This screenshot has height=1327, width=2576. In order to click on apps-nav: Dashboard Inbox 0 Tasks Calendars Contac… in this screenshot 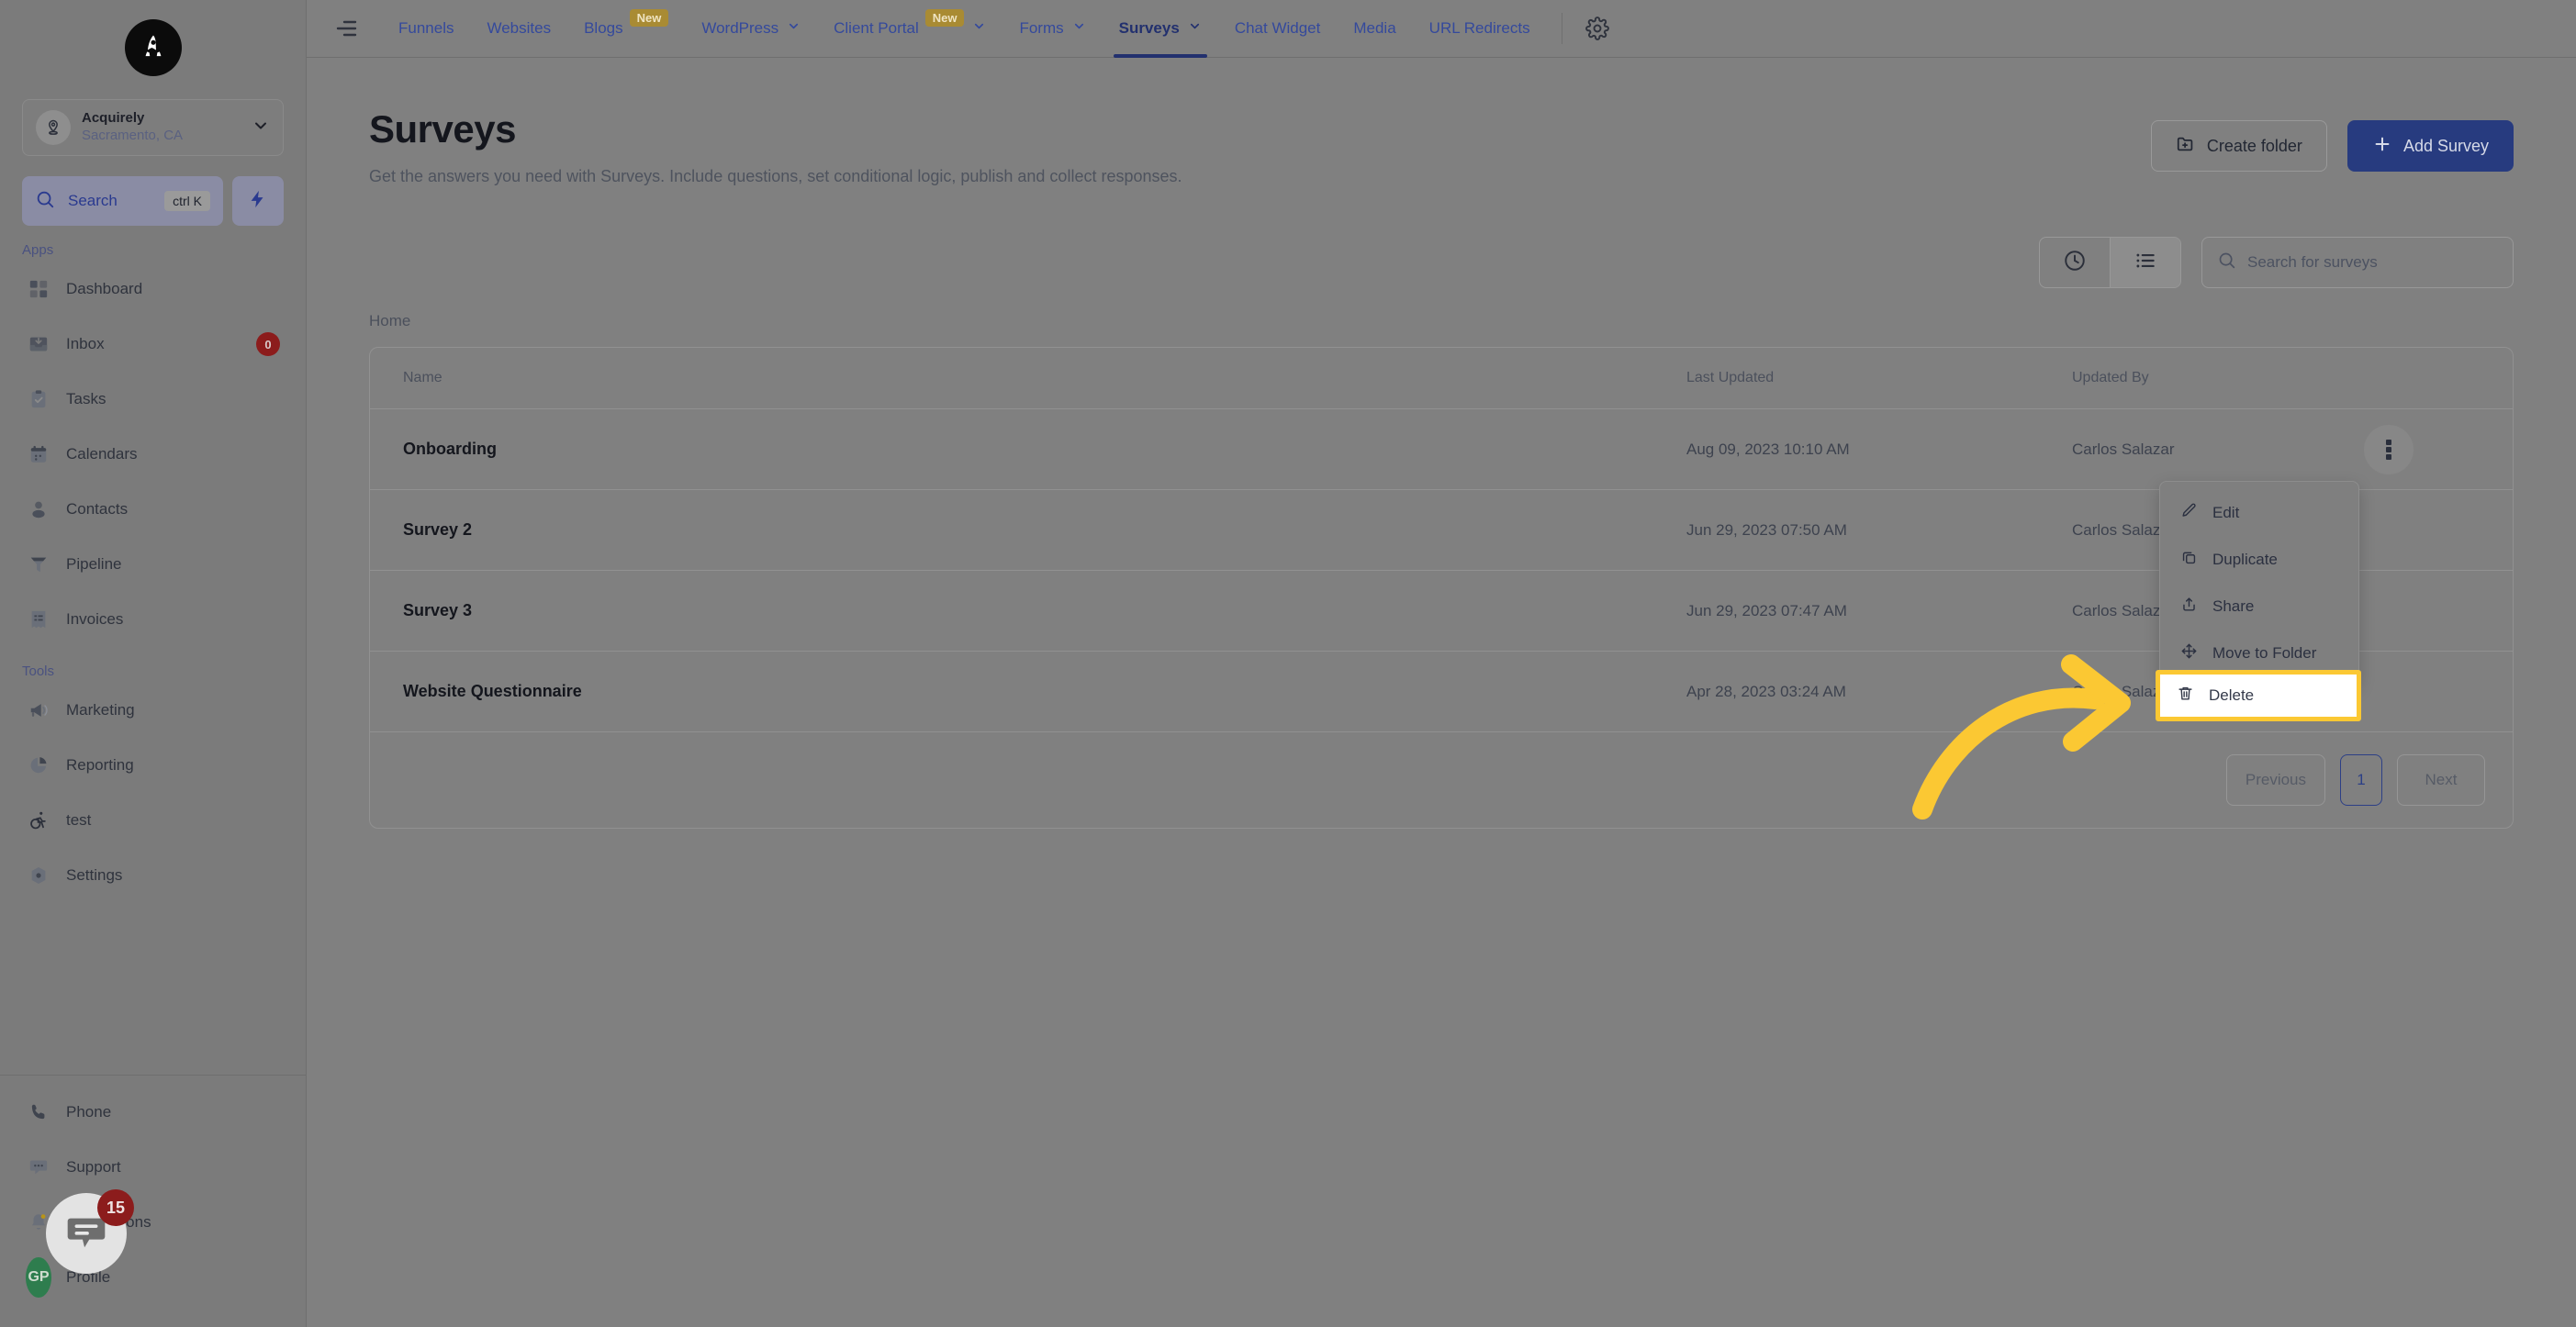, I will do `click(153, 455)`.